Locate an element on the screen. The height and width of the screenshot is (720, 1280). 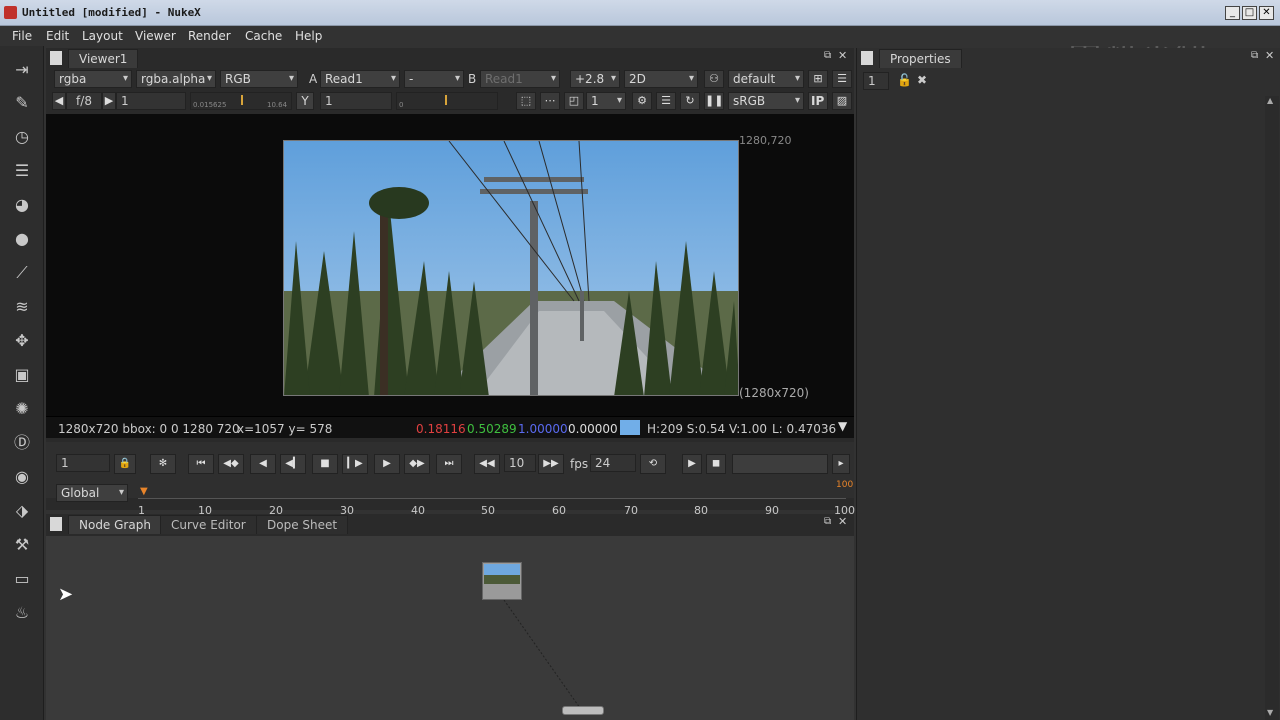
current-frame-input: 1 is located at coordinates (83, 463).